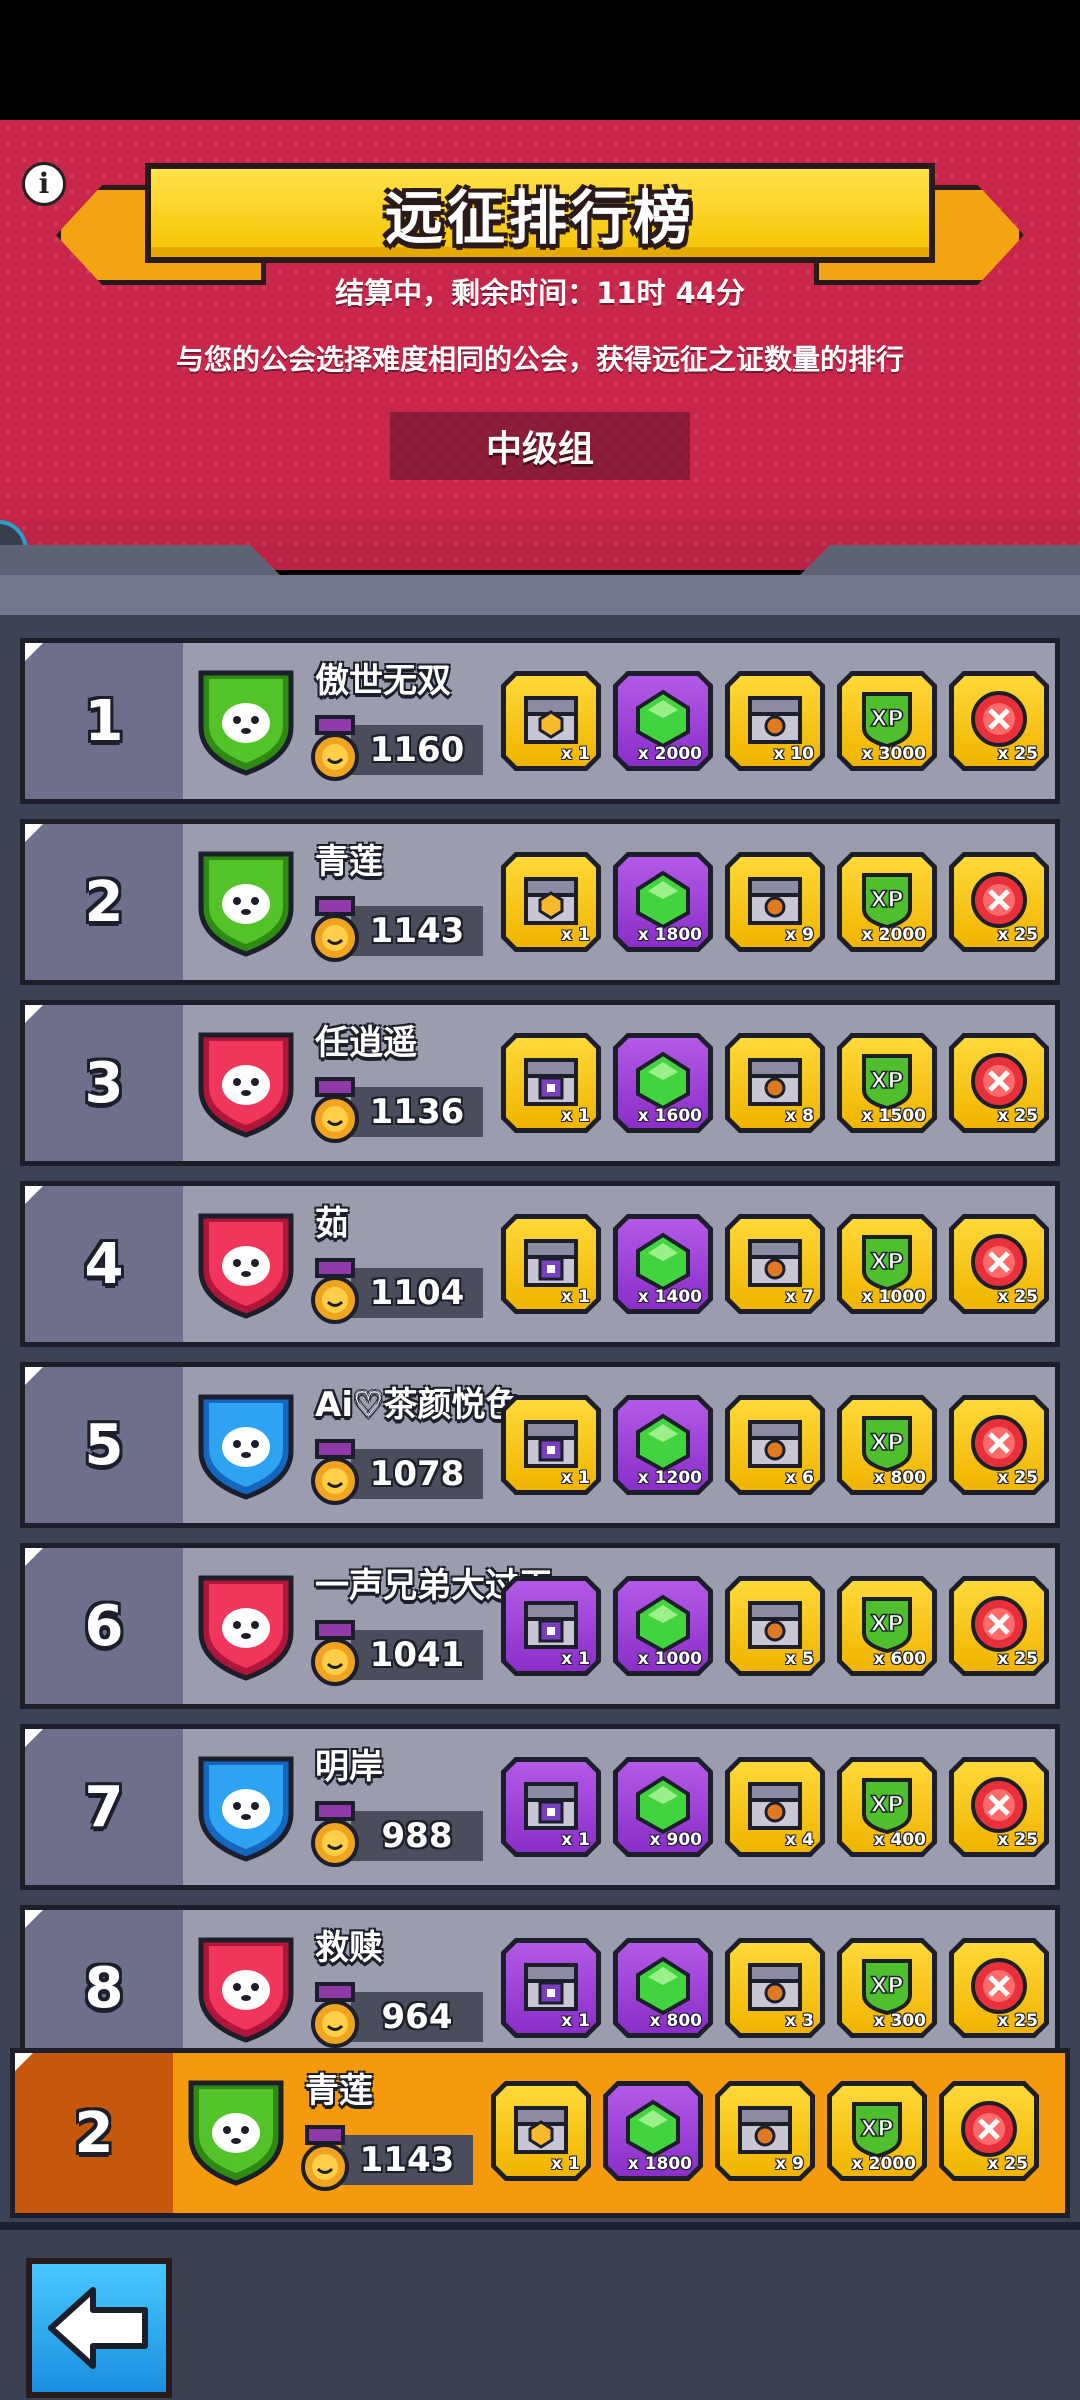  I want to click on reward-item: XP x 800, so click(887, 1445).